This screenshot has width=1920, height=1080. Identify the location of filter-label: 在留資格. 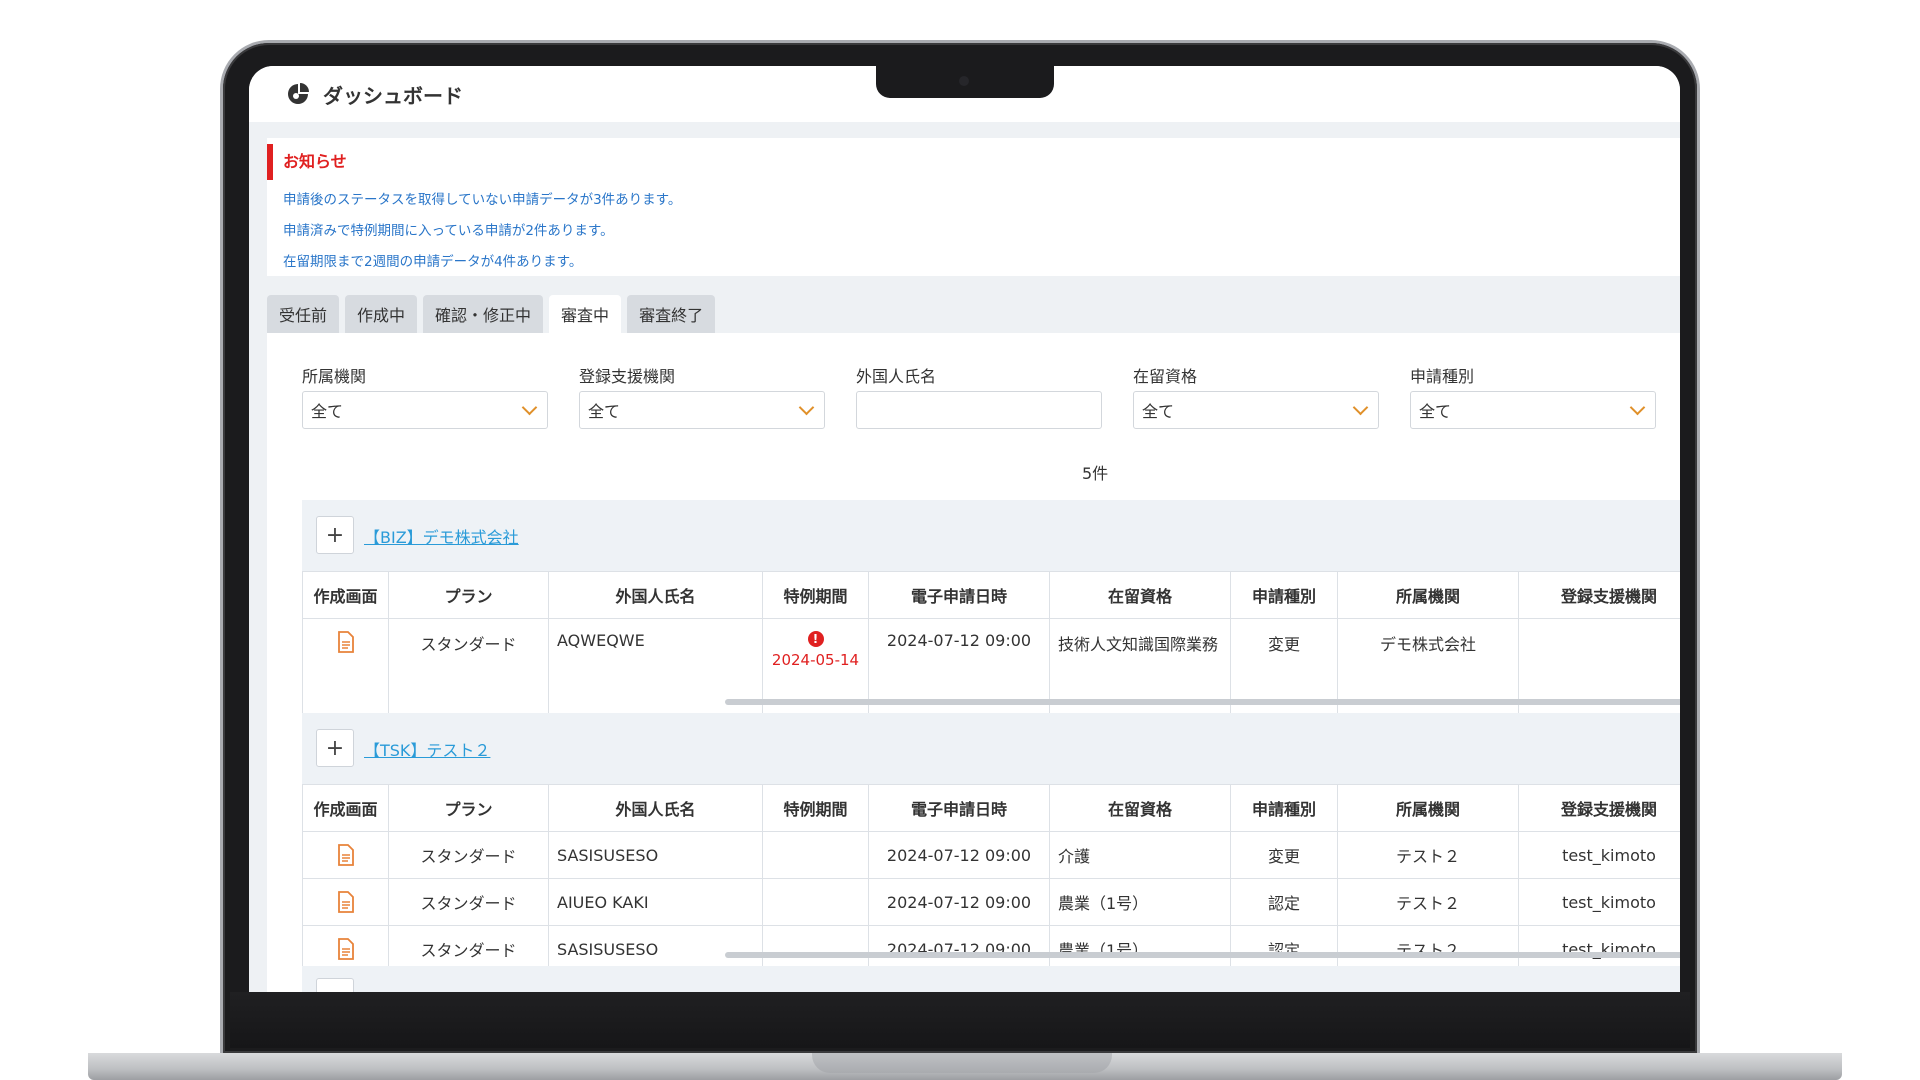
(1165, 376).